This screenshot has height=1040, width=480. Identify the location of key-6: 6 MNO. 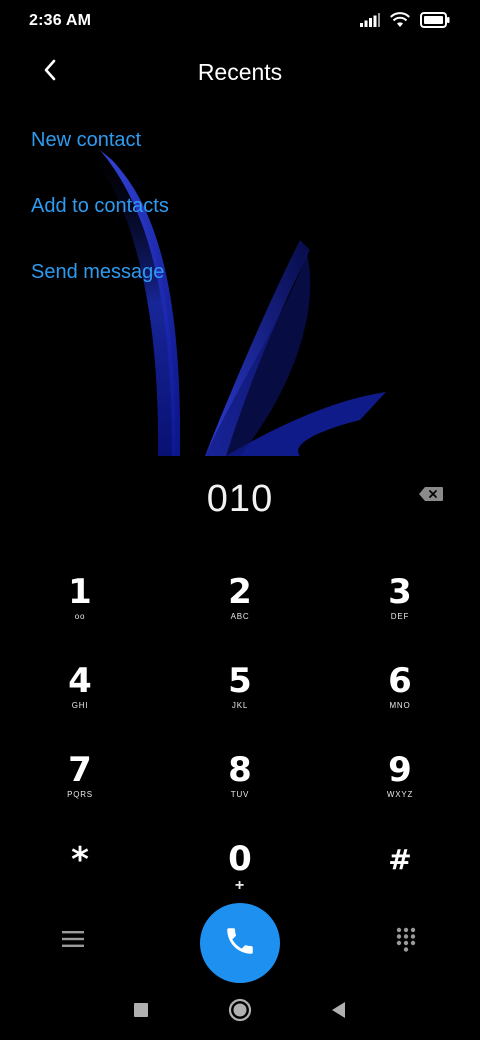
(400, 701).